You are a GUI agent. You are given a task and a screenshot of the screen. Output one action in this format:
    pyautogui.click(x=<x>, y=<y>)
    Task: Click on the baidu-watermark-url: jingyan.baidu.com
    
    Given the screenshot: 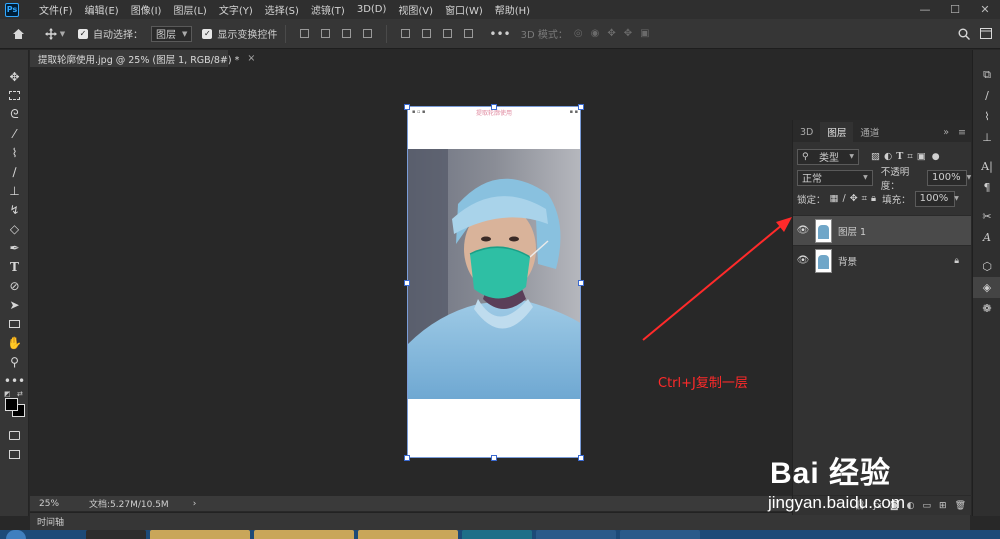 What is the action you would take?
    pyautogui.click(x=837, y=502)
    